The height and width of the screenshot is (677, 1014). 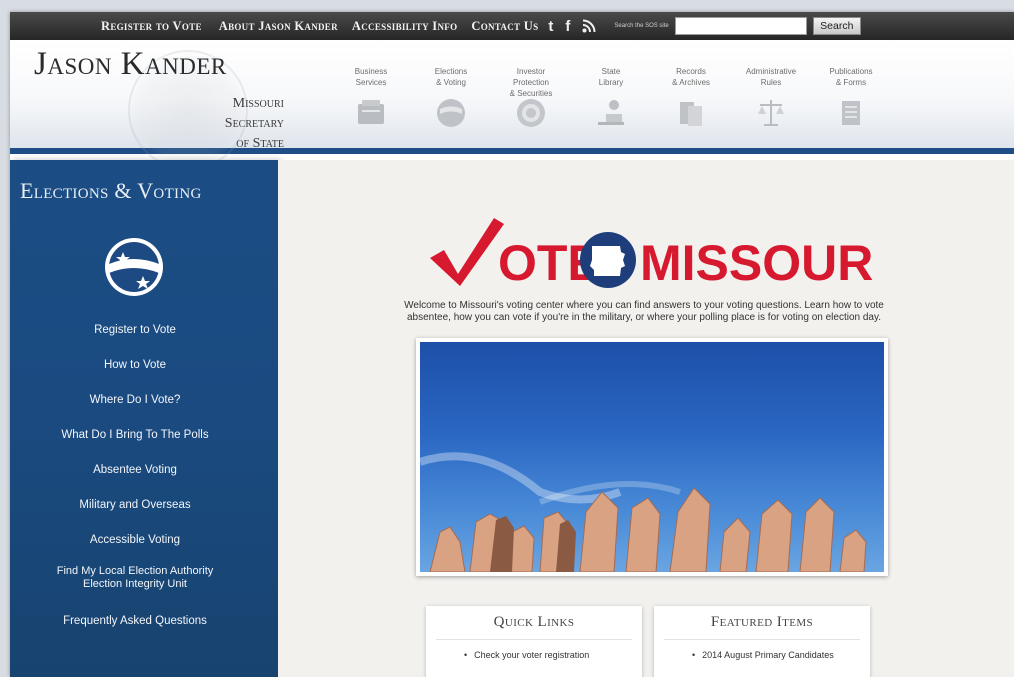 What do you see at coordinates (371, 113) in the screenshot?
I see `business-services-icon` at bounding box center [371, 113].